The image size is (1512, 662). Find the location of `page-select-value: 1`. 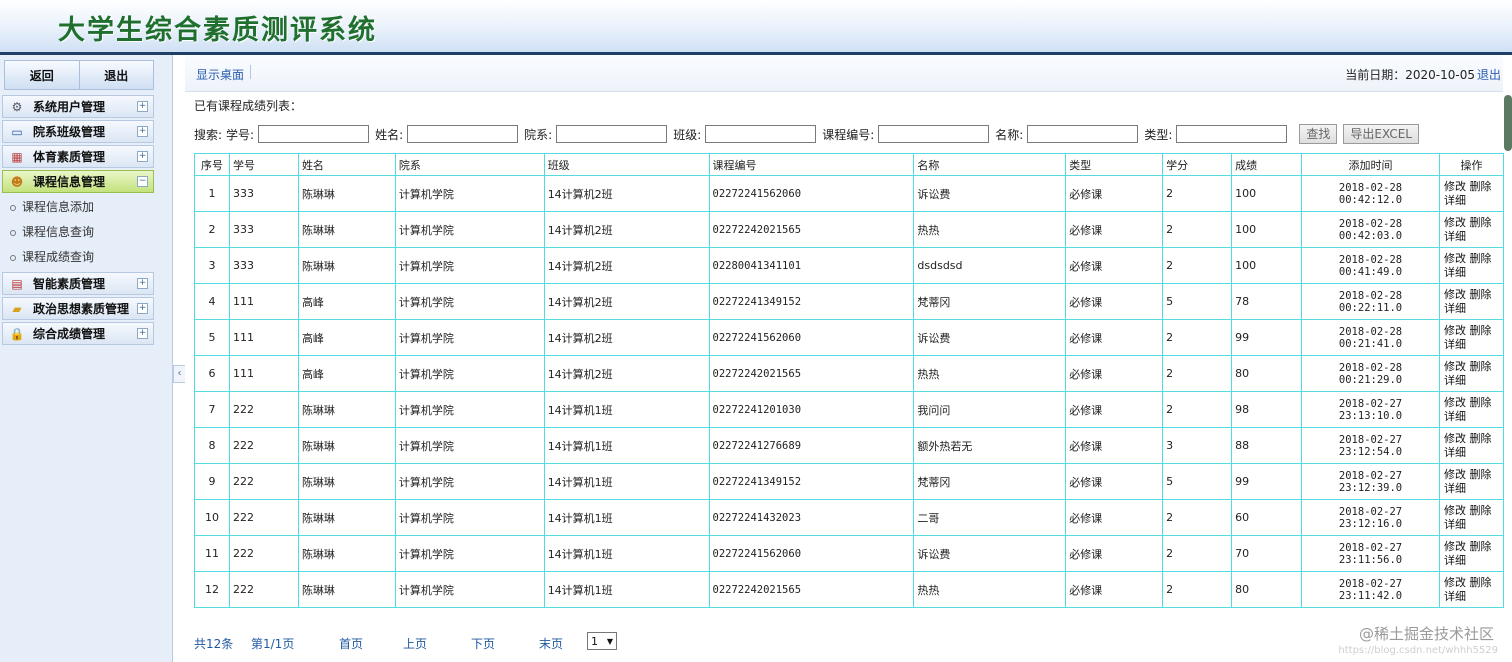

page-select-value: 1 is located at coordinates (594, 641).